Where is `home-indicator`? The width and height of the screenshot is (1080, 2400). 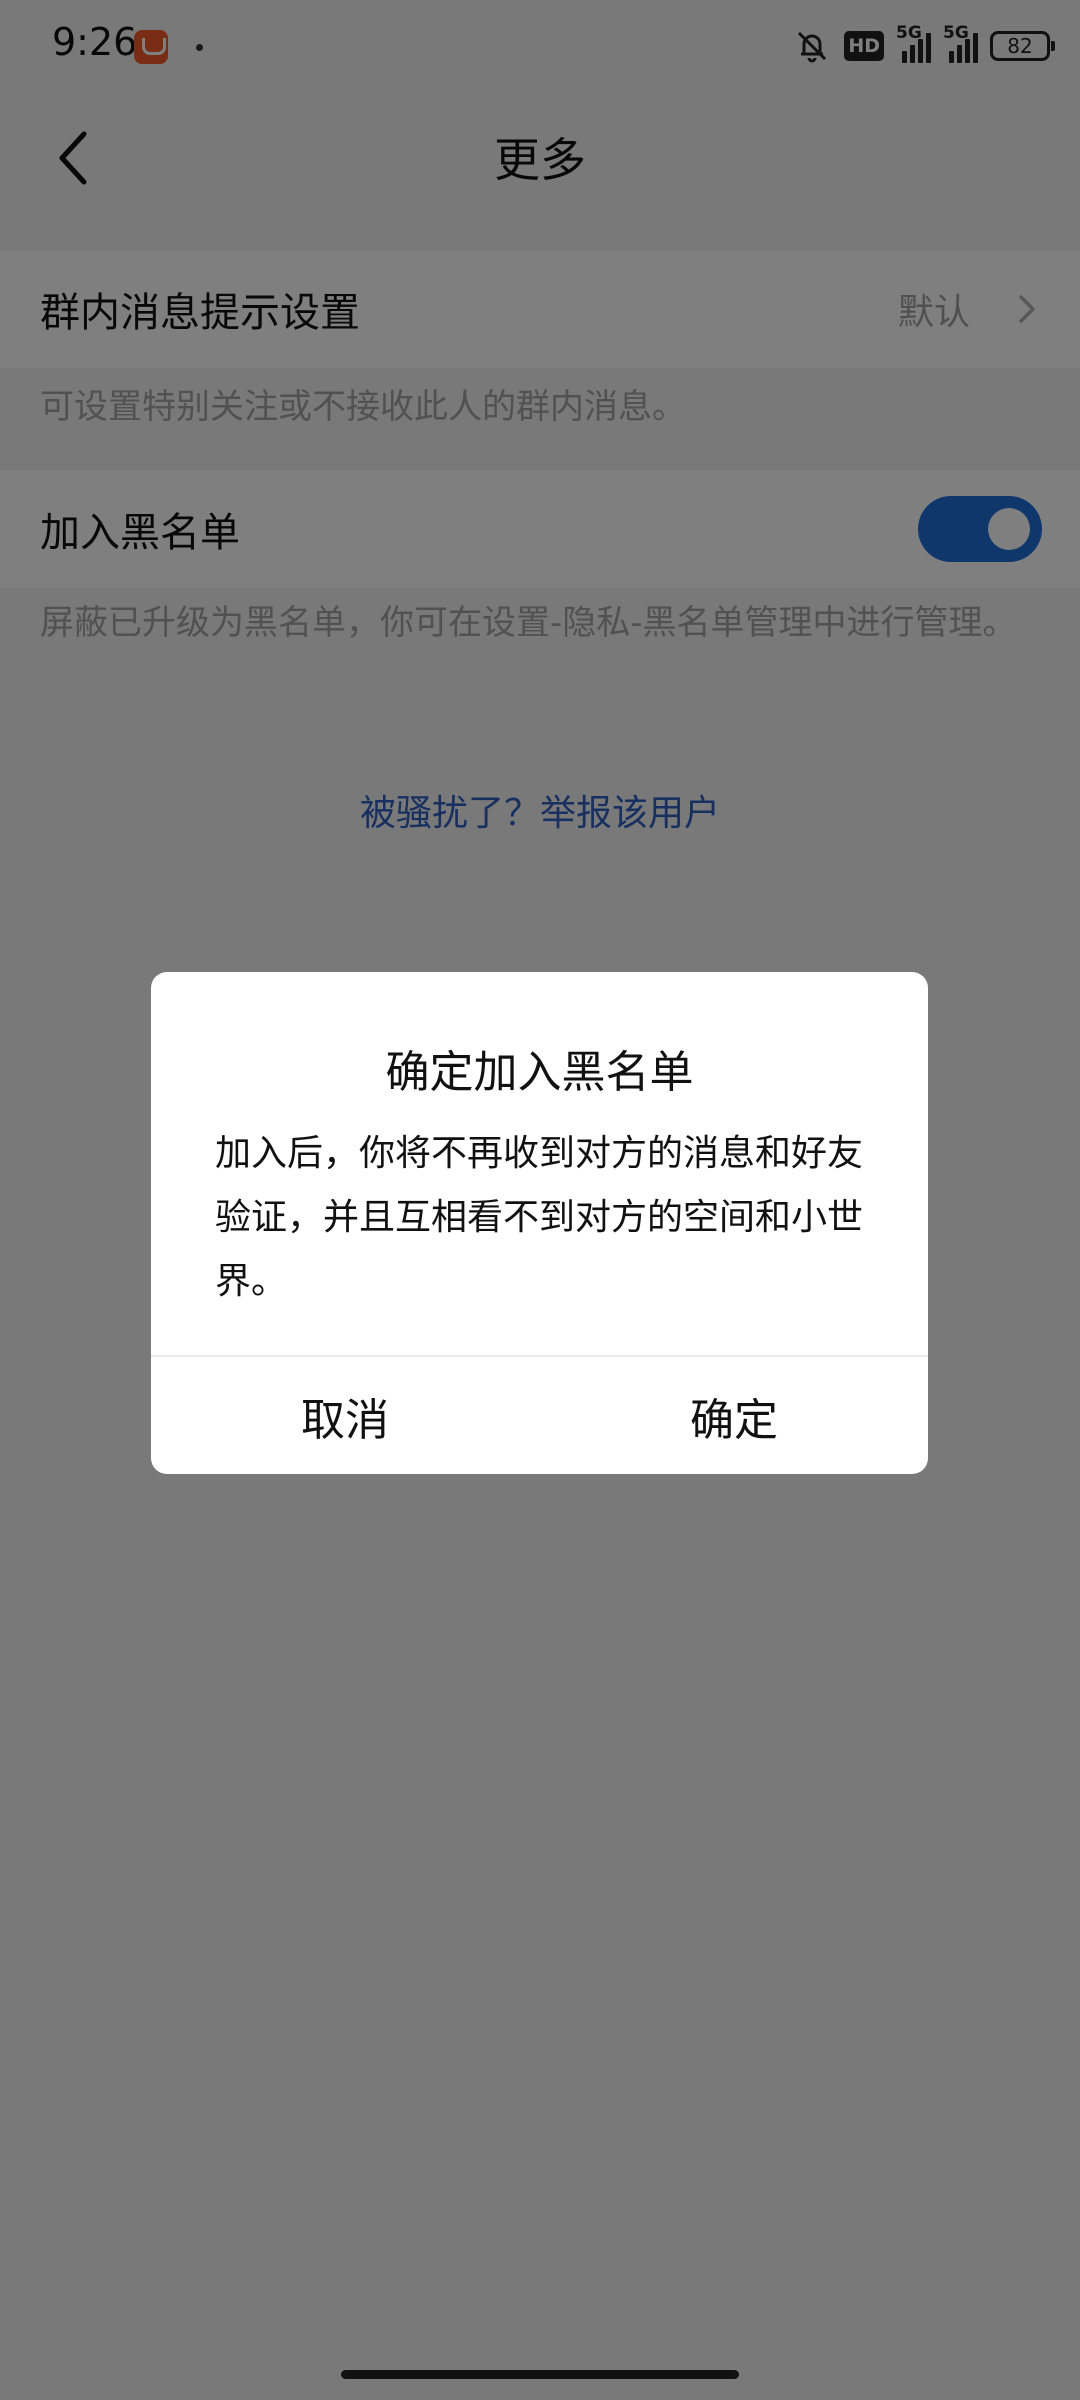 home-indicator is located at coordinates (540, 2374).